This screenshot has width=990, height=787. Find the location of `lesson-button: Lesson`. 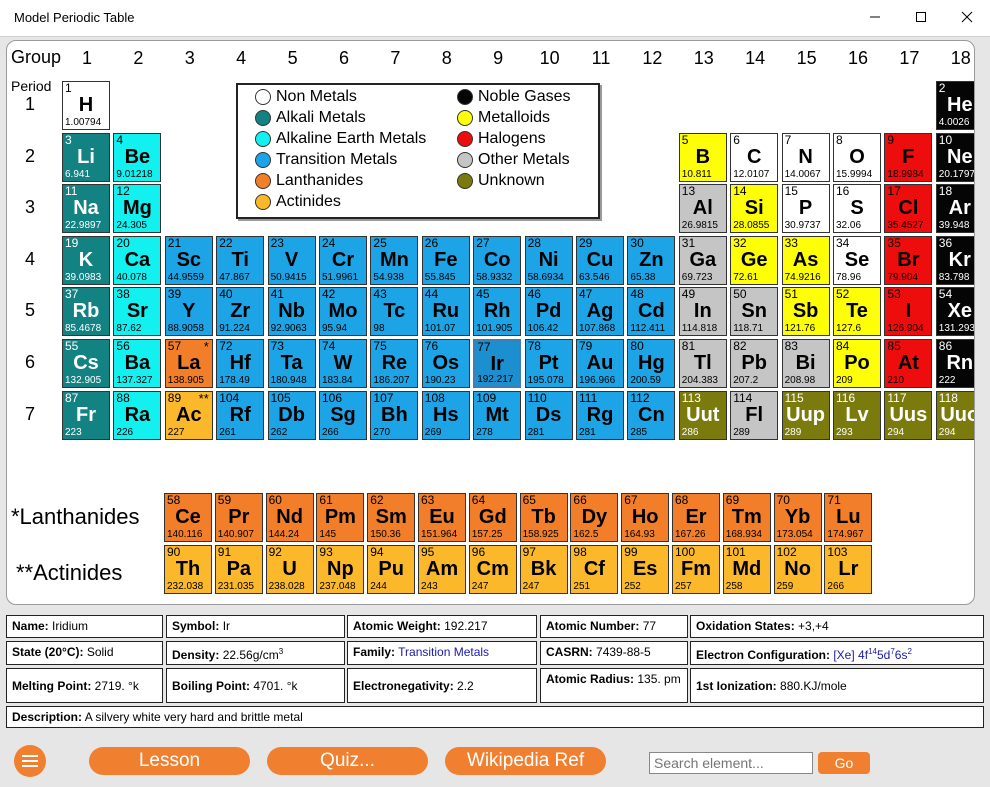

lesson-button: Lesson is located at coordinates (169, 761).